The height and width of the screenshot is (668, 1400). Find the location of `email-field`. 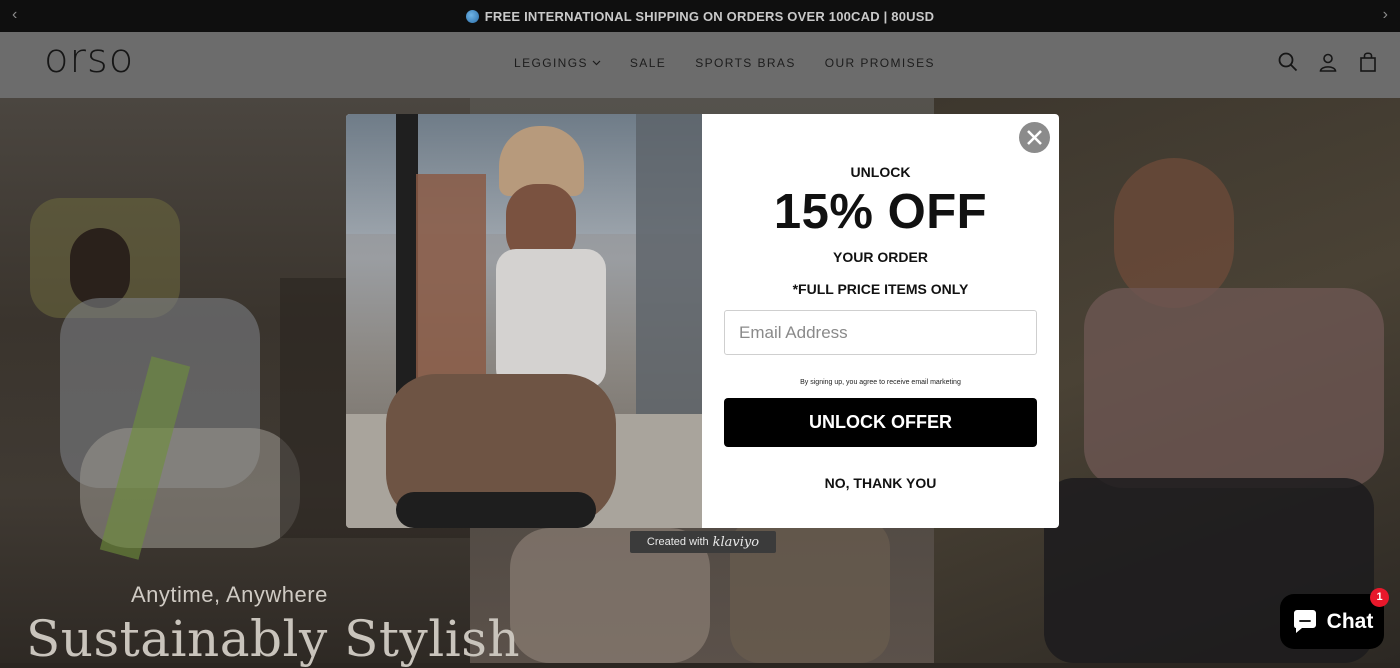

email-field is located at coordinates (880, 332).